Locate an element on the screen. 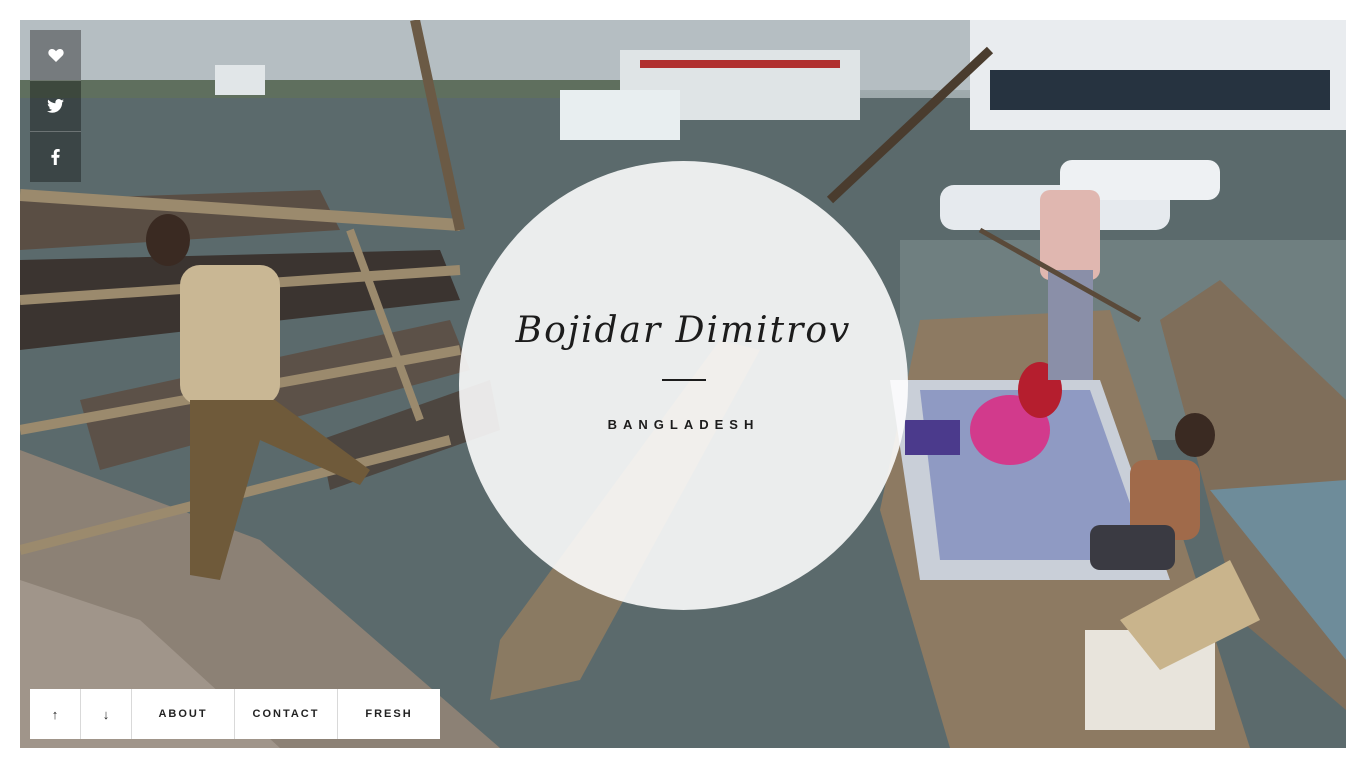  title-divider is located at coordinates (683, 379).